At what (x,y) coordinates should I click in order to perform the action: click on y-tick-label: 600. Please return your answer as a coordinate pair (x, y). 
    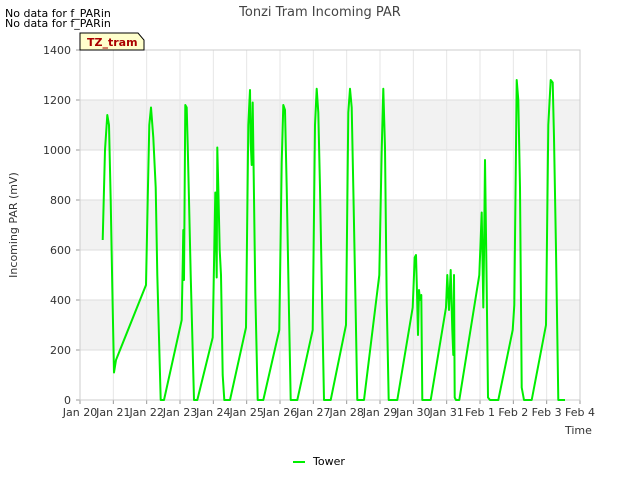
    Looking at the image, I should click on (60, 250).